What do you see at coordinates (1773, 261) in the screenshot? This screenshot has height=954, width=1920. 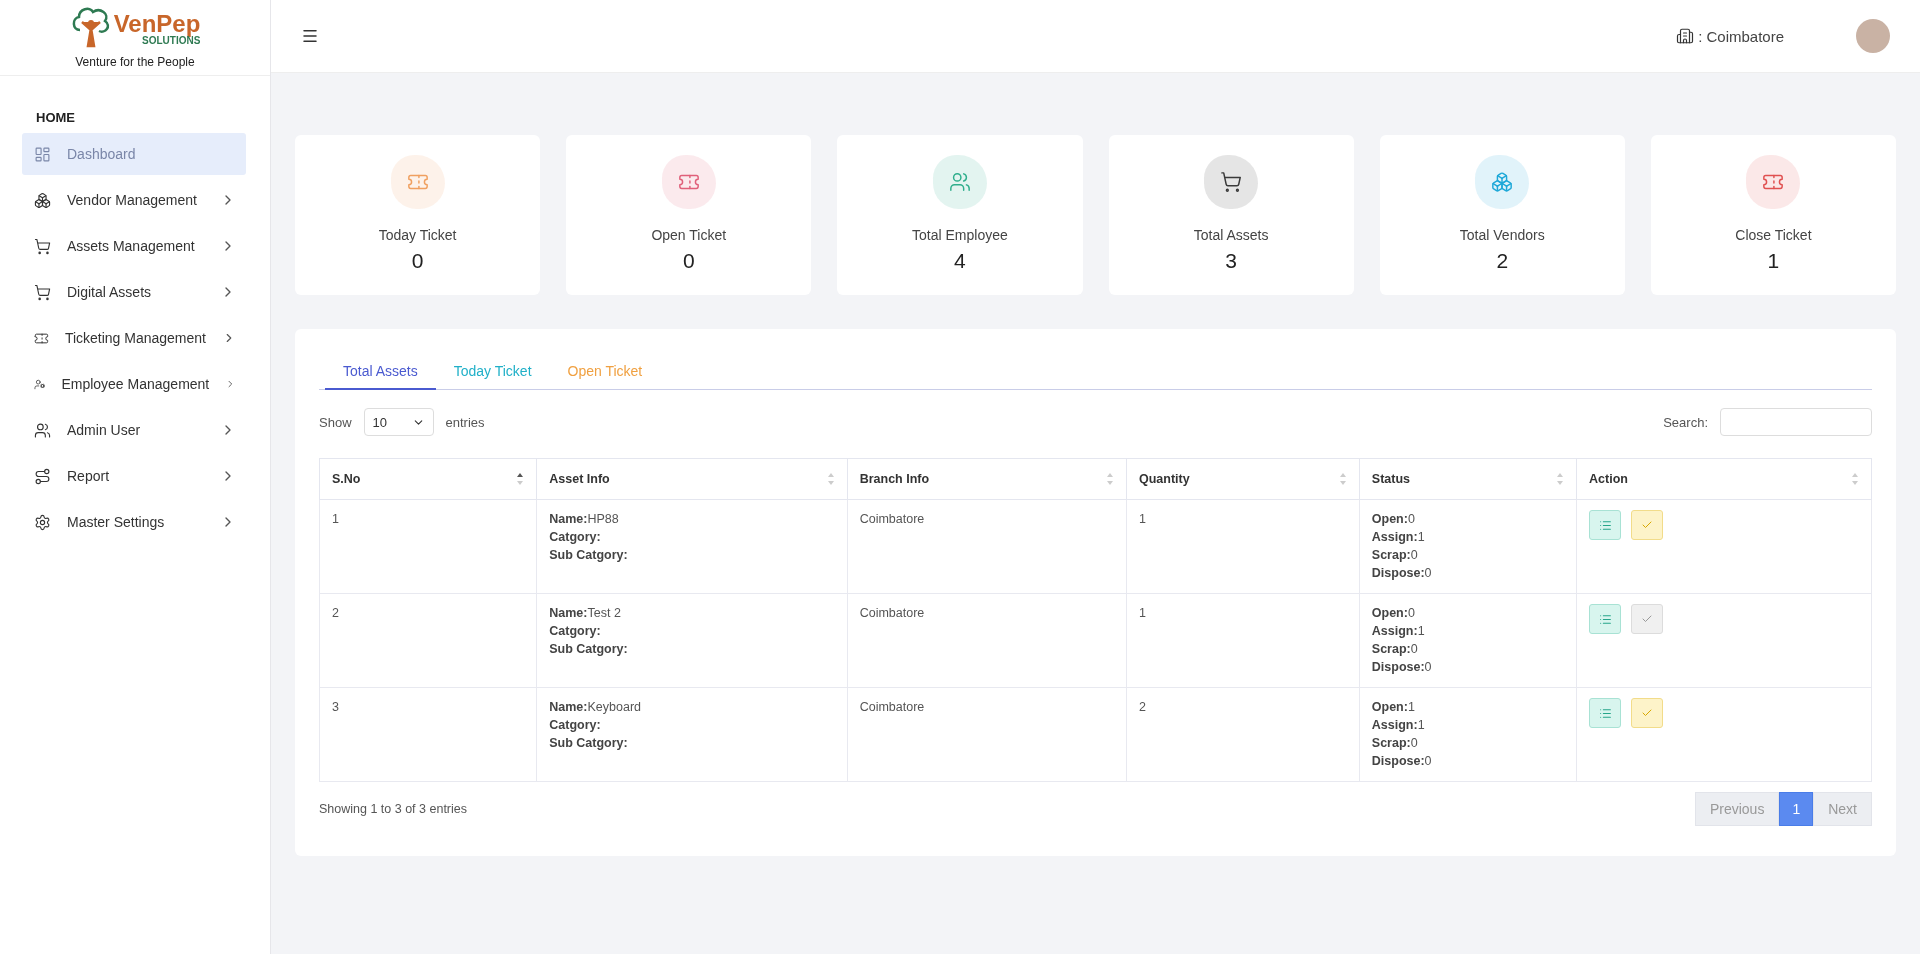 I see `stat-value: 1` at bounding box center [1773, 261].